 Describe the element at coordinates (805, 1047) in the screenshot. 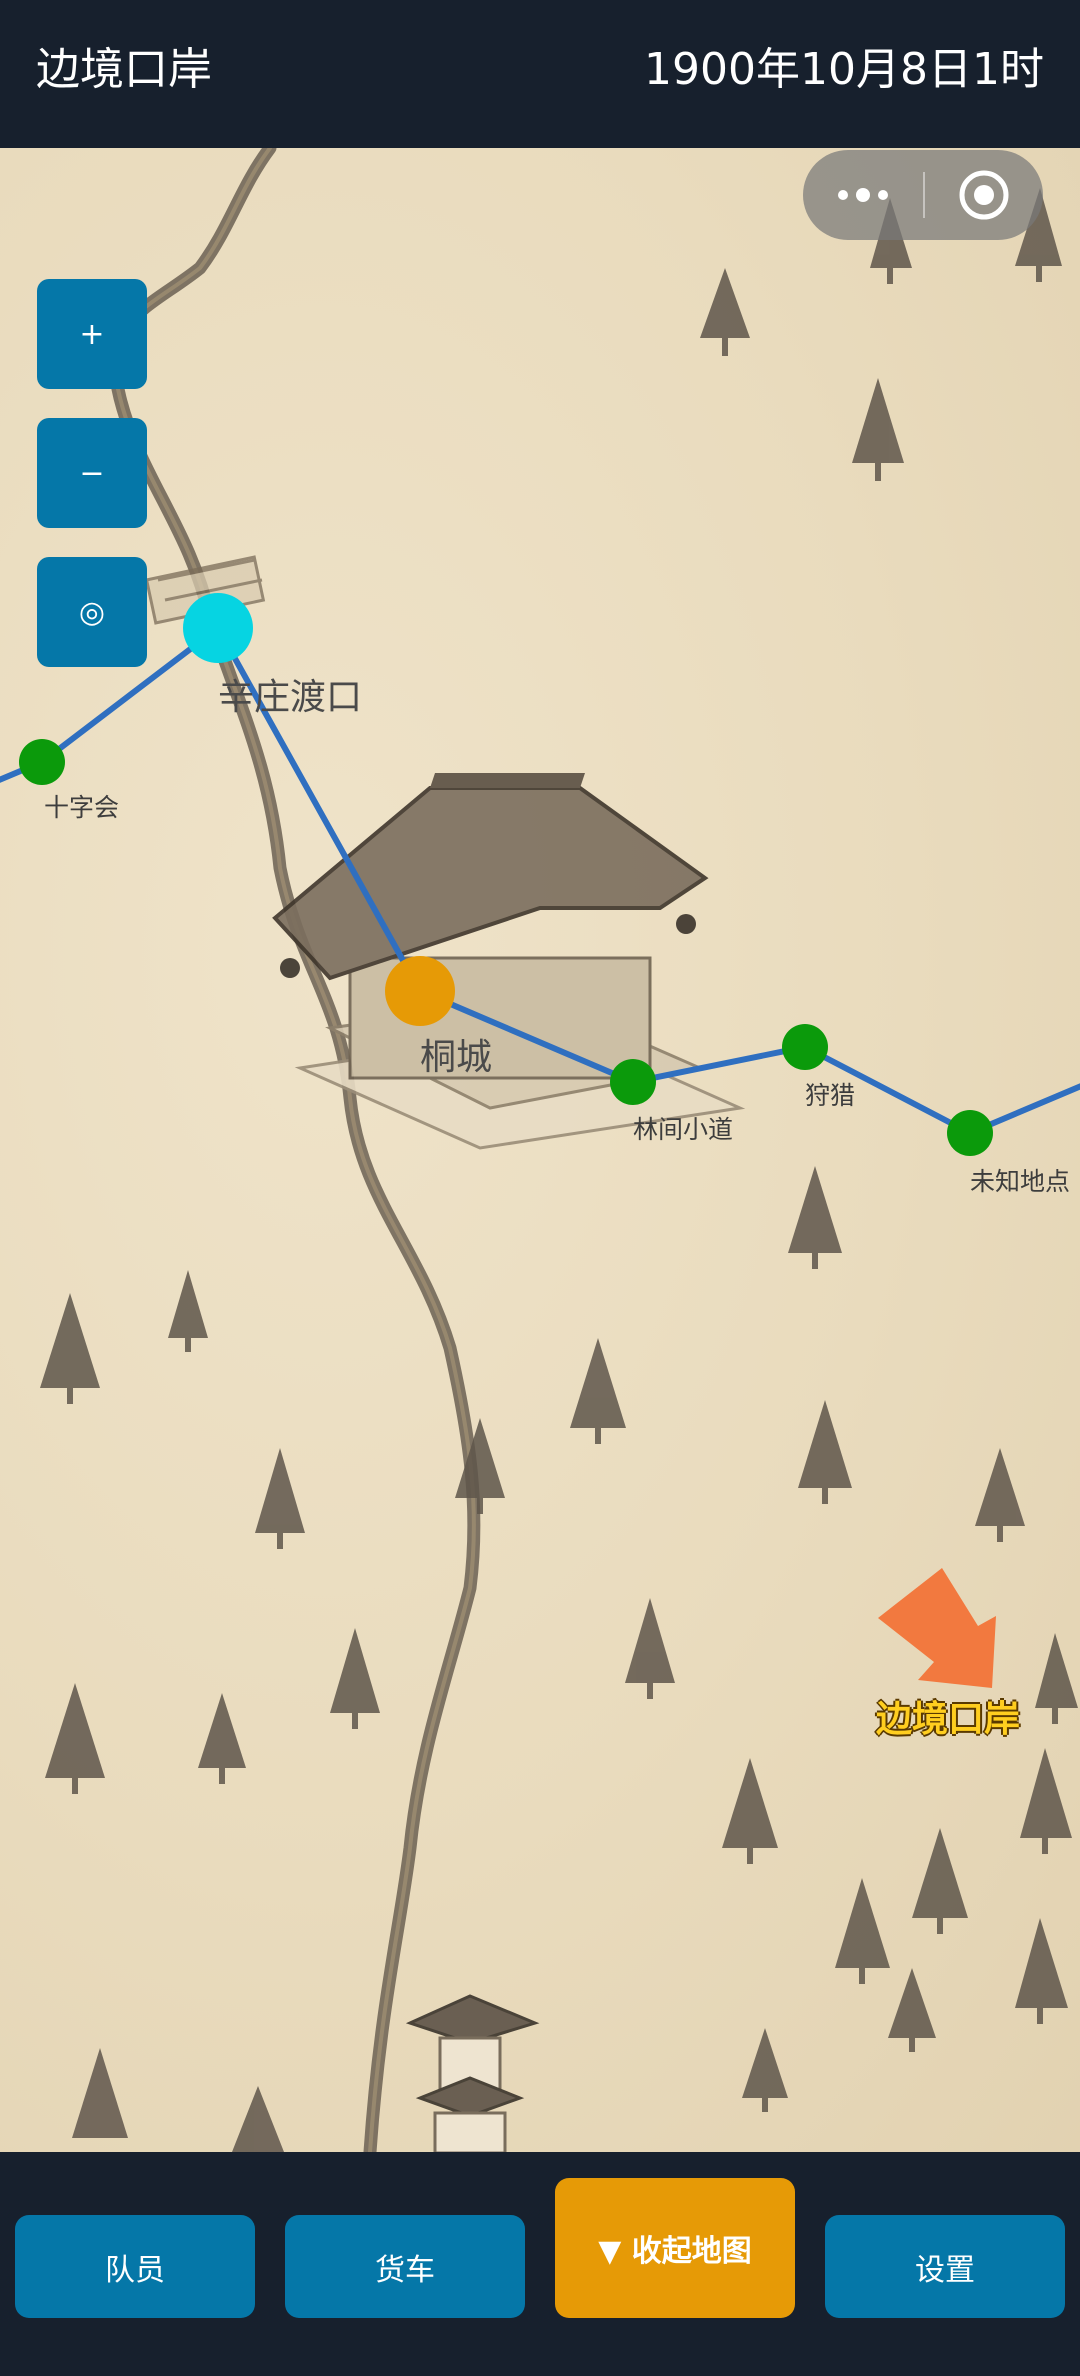

I see `node-hunting` at that location.